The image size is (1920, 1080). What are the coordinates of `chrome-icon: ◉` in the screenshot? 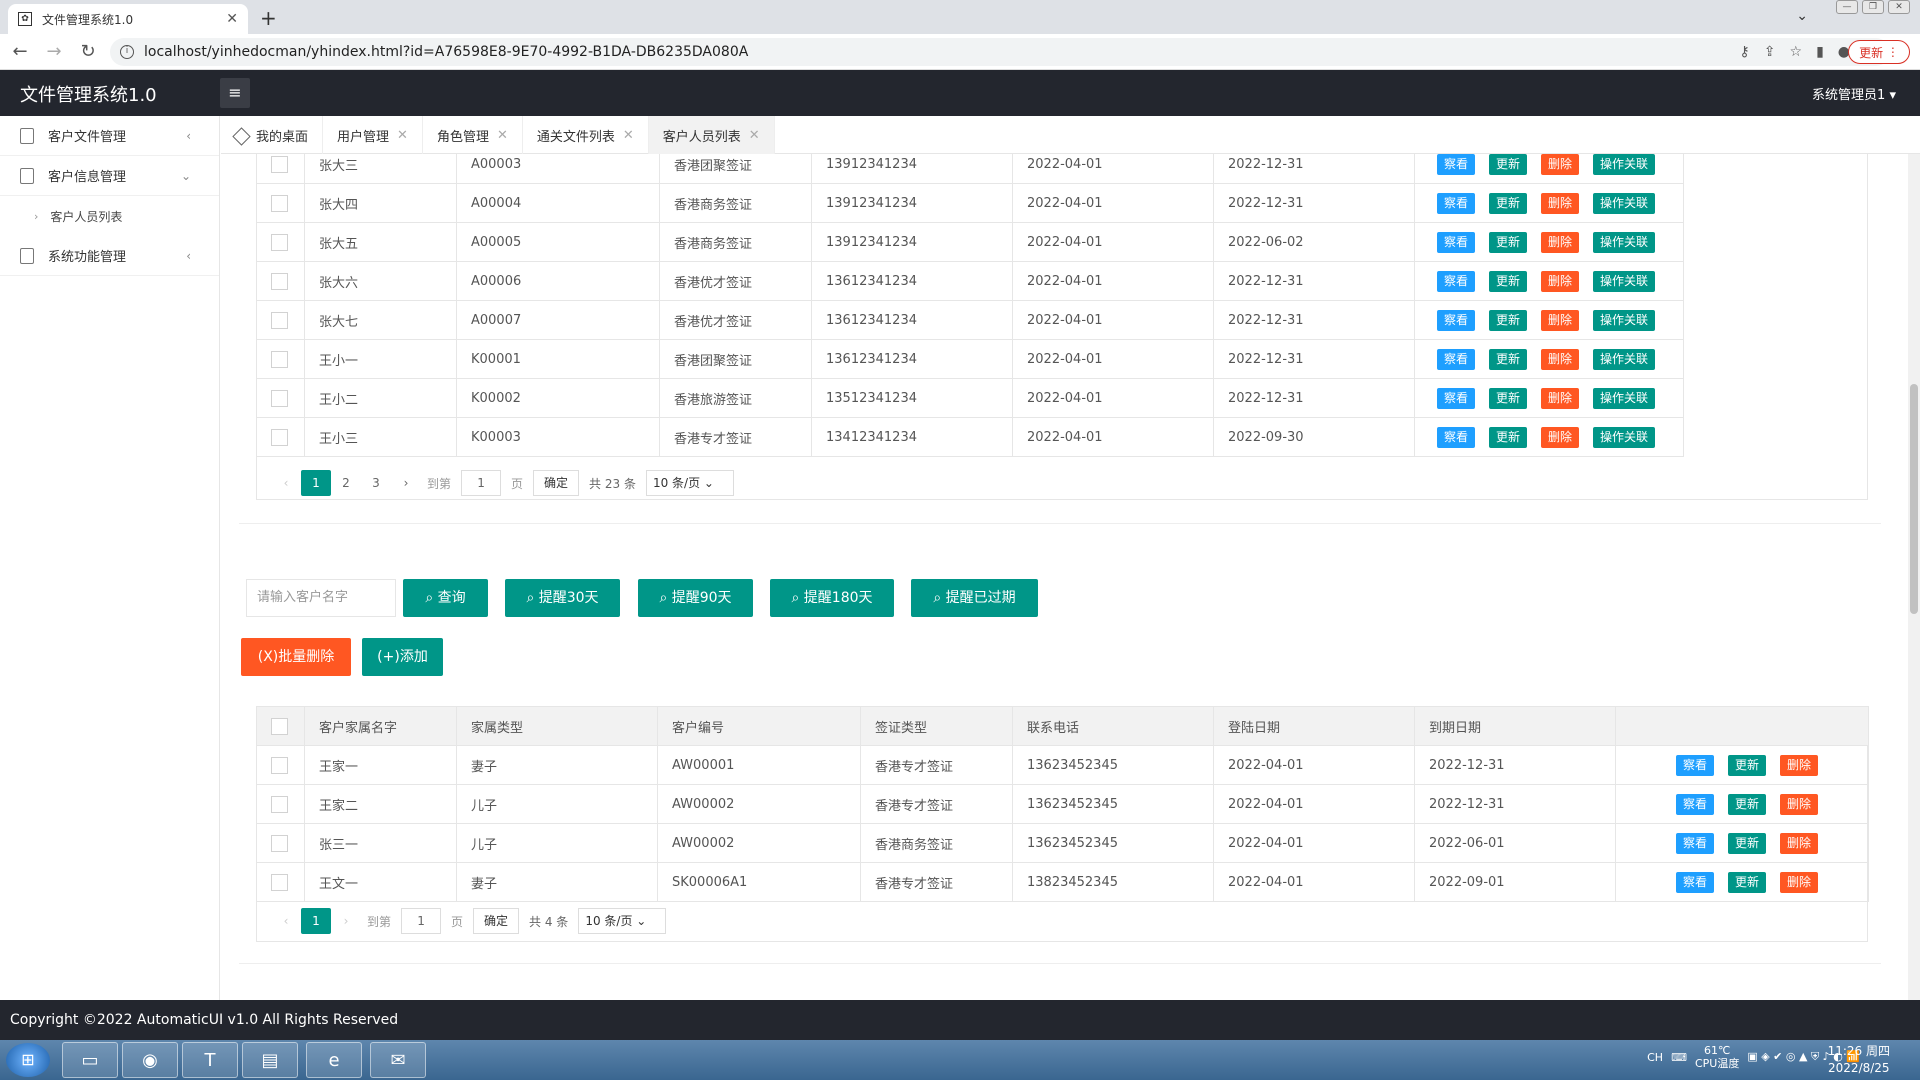 It's located at (150, 1060).